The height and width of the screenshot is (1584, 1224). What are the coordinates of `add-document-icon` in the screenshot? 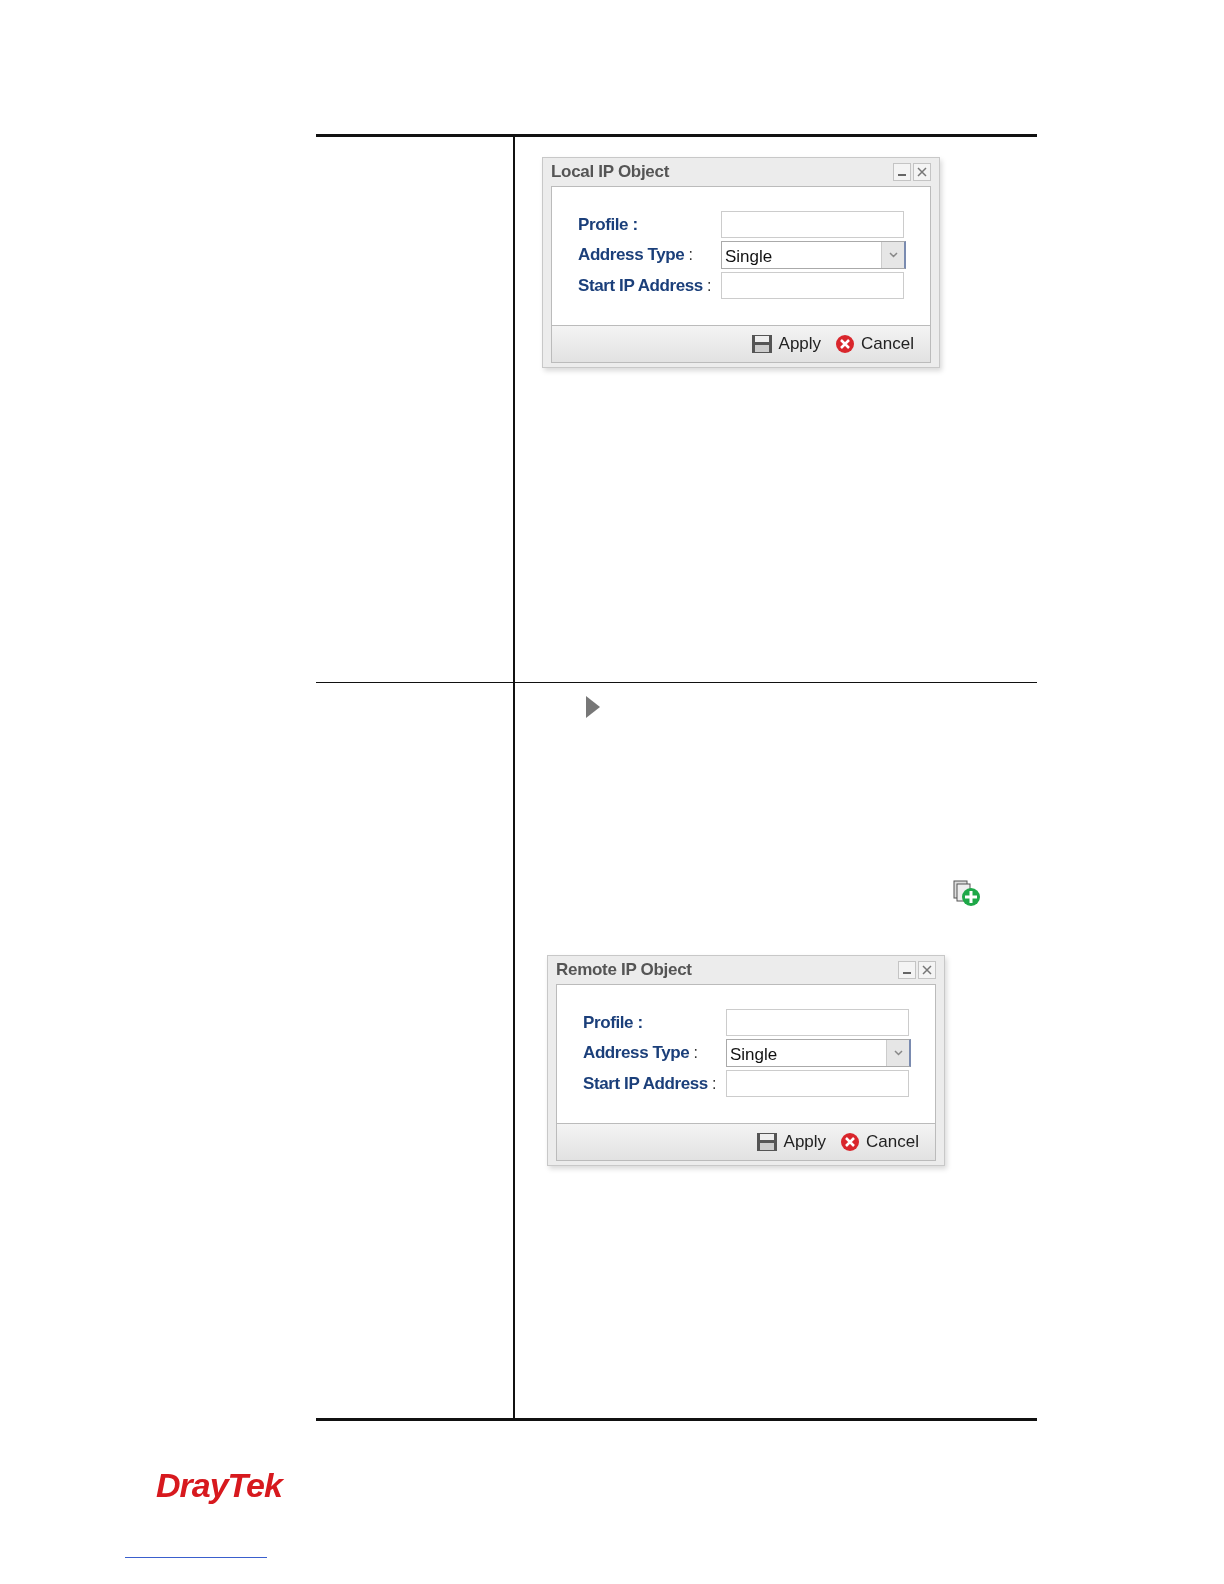 It's located at (966, 893).